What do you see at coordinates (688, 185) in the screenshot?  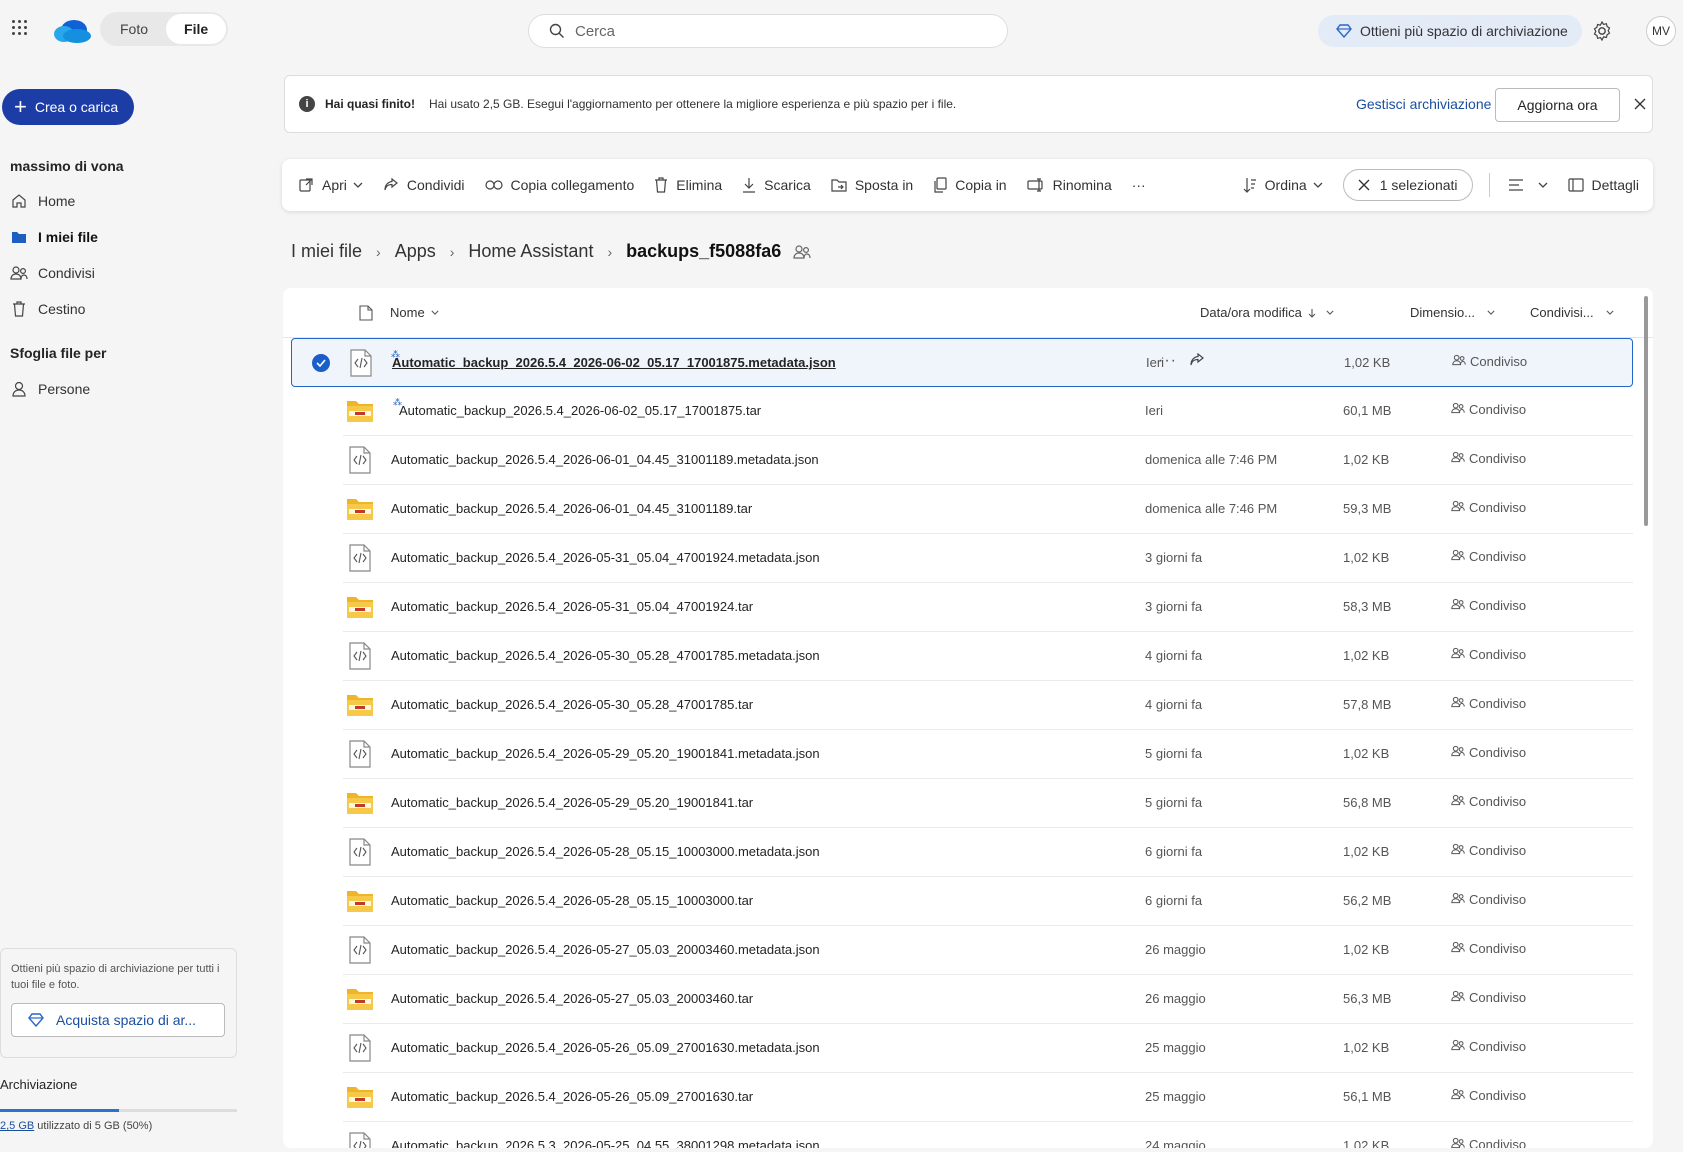 I see `delete-button: Elimina` at bounding box center [688, 185].